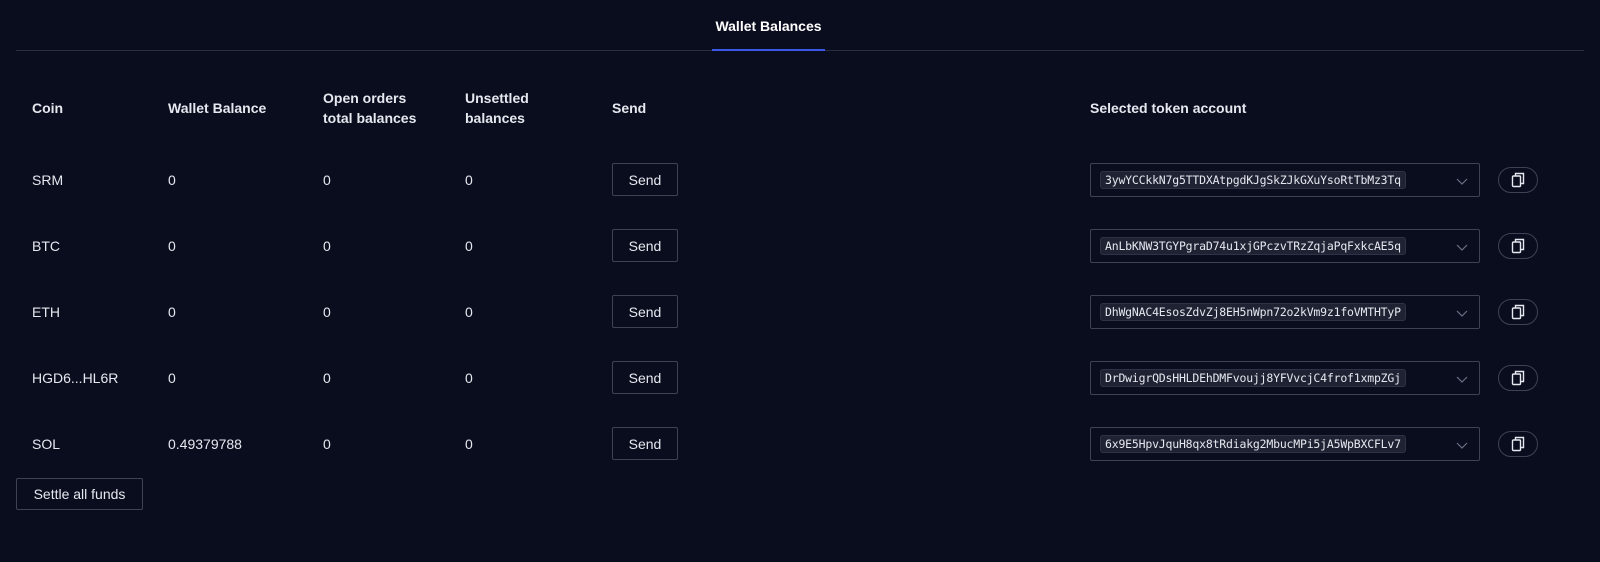 Image resolution: width=1600 pixels, height=562 pixels. Describe the element at coordinates (48, 180) in the screenshot. I see `coin-cell: SRM` at that location.